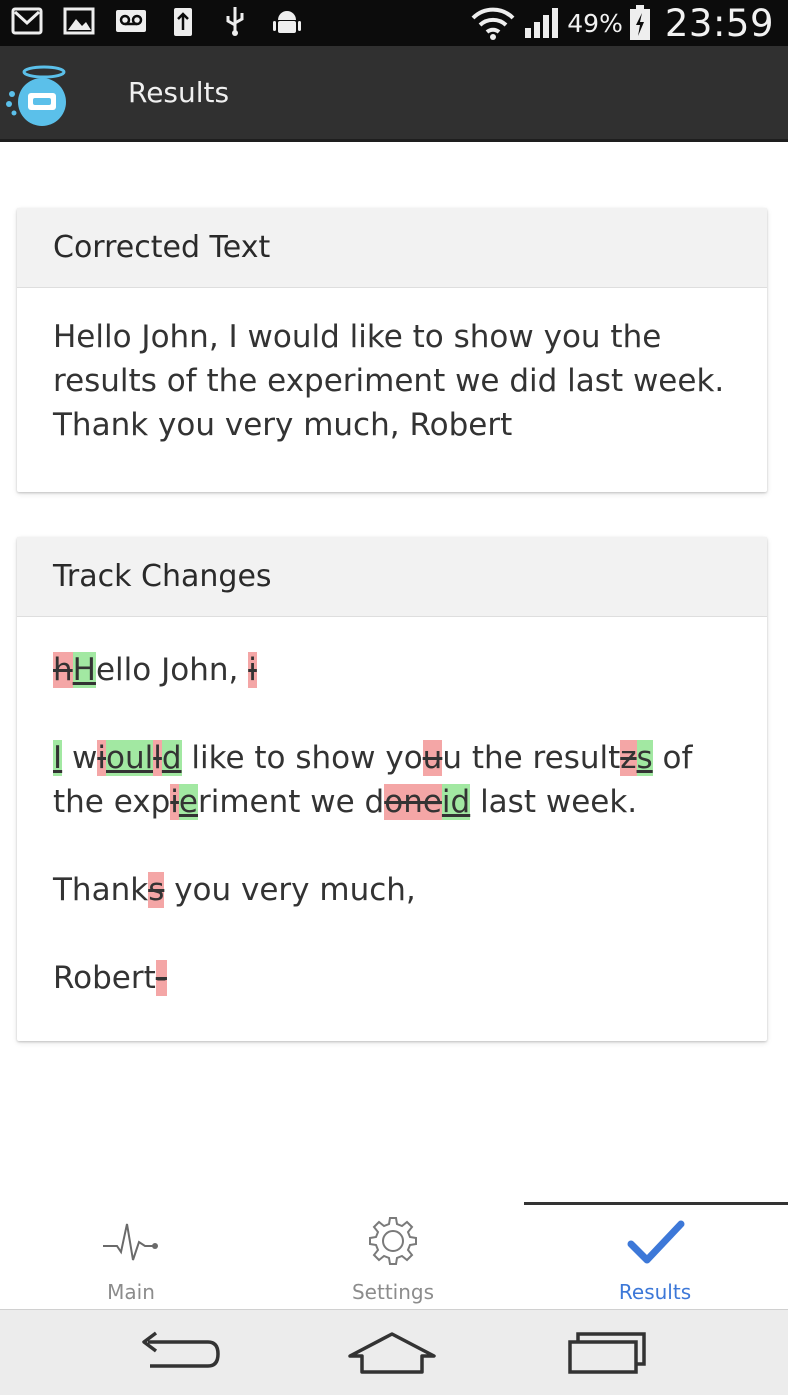 The image size is (788, 1395). What do you see at coordinates (179, 92) in the screenshot?
I see `page-title: Results` at bounding box center [179, 92].